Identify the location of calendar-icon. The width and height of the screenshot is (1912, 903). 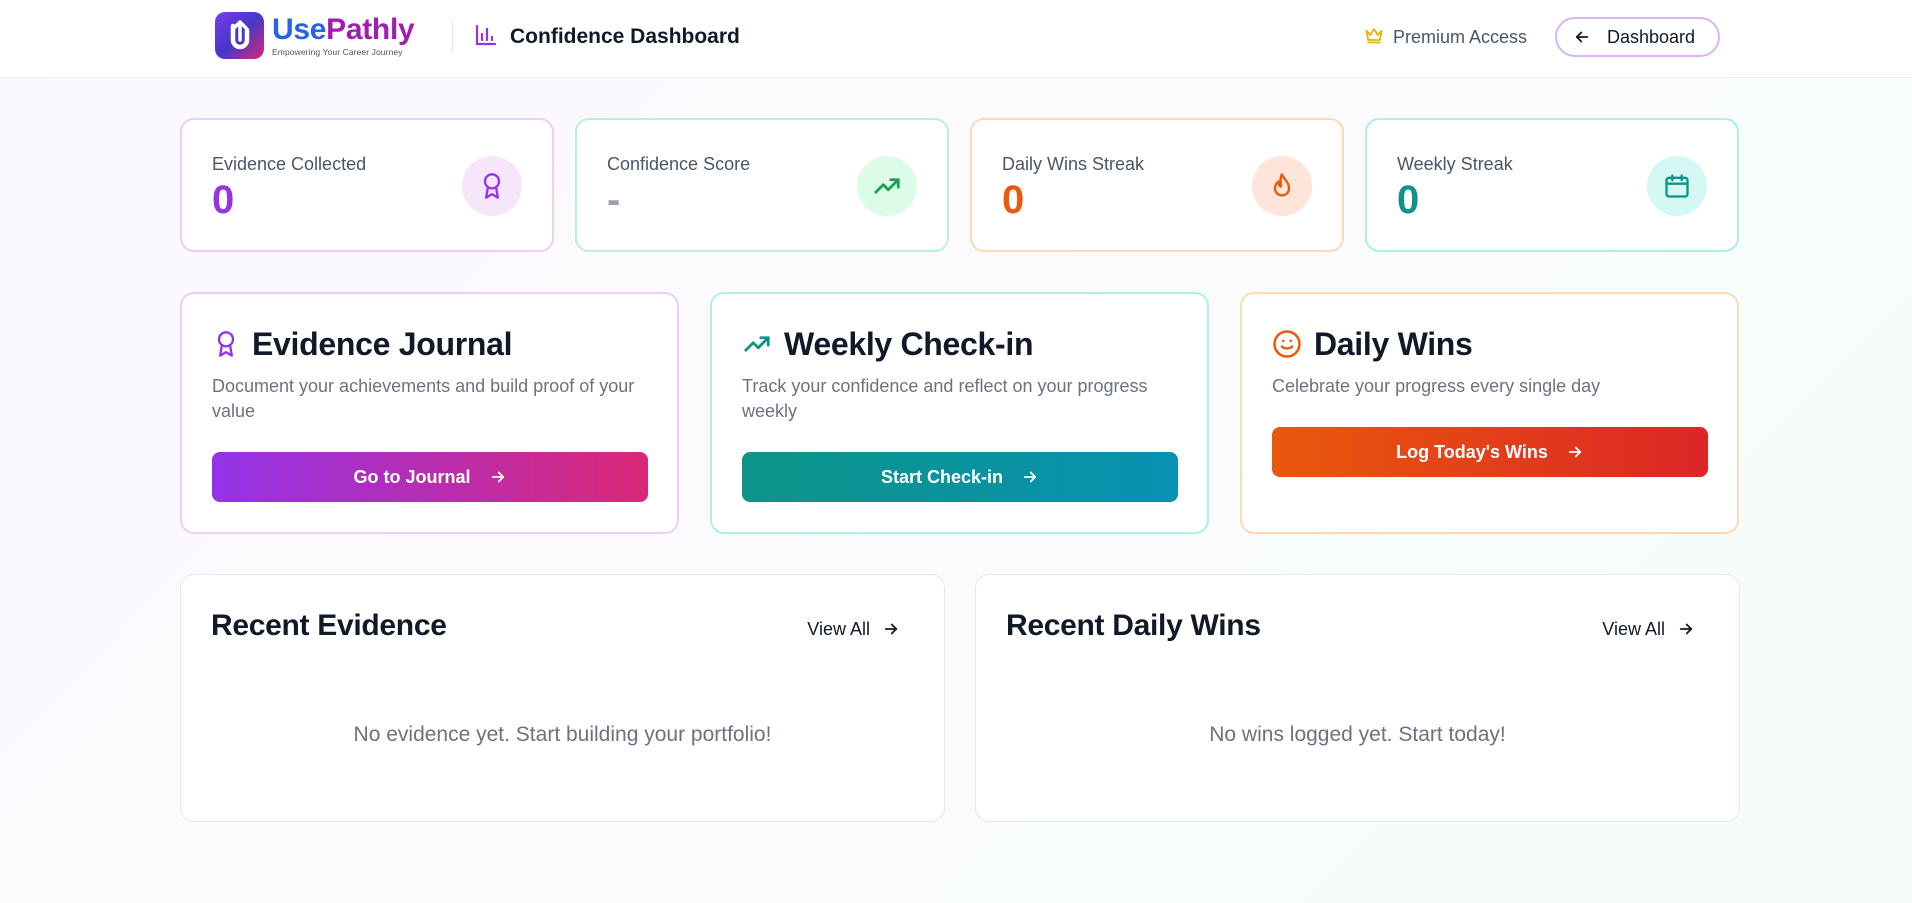
(1677, 186).